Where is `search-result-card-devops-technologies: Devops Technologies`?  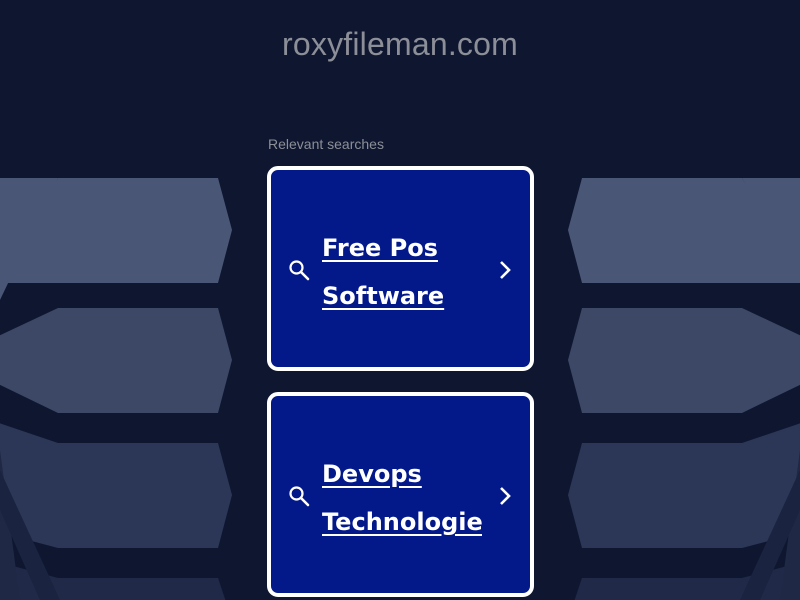
search-result-card-devops-technologies: Devops Technologies is located at coordinates (400, 494).